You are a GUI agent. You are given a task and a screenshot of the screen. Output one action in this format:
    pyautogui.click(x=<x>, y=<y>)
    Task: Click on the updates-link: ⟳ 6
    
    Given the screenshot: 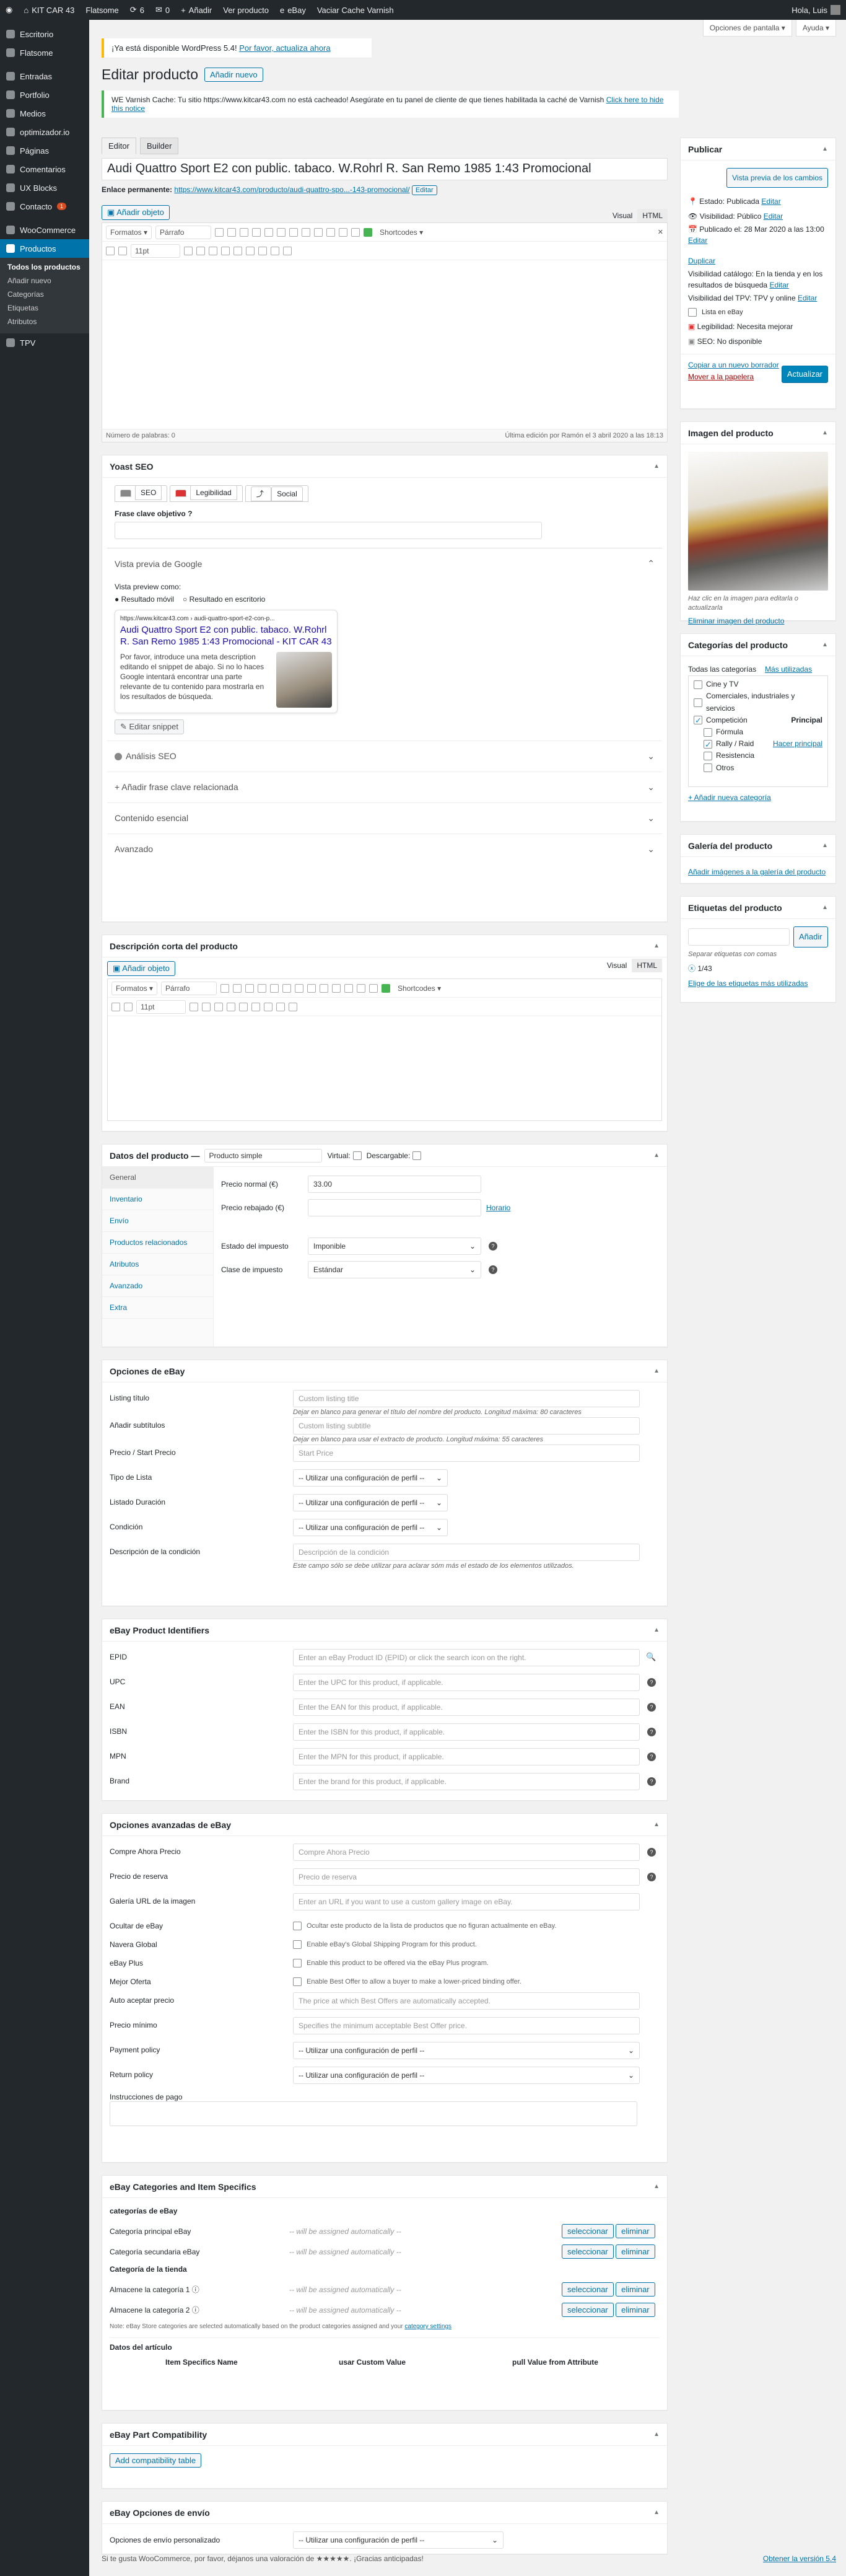 What is the action you would take?
    pyautogui.click(x=137, y=10)
    